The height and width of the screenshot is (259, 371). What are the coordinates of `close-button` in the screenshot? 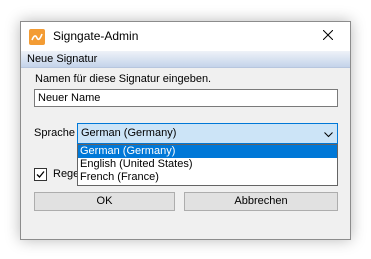 It's located at (328, 36).